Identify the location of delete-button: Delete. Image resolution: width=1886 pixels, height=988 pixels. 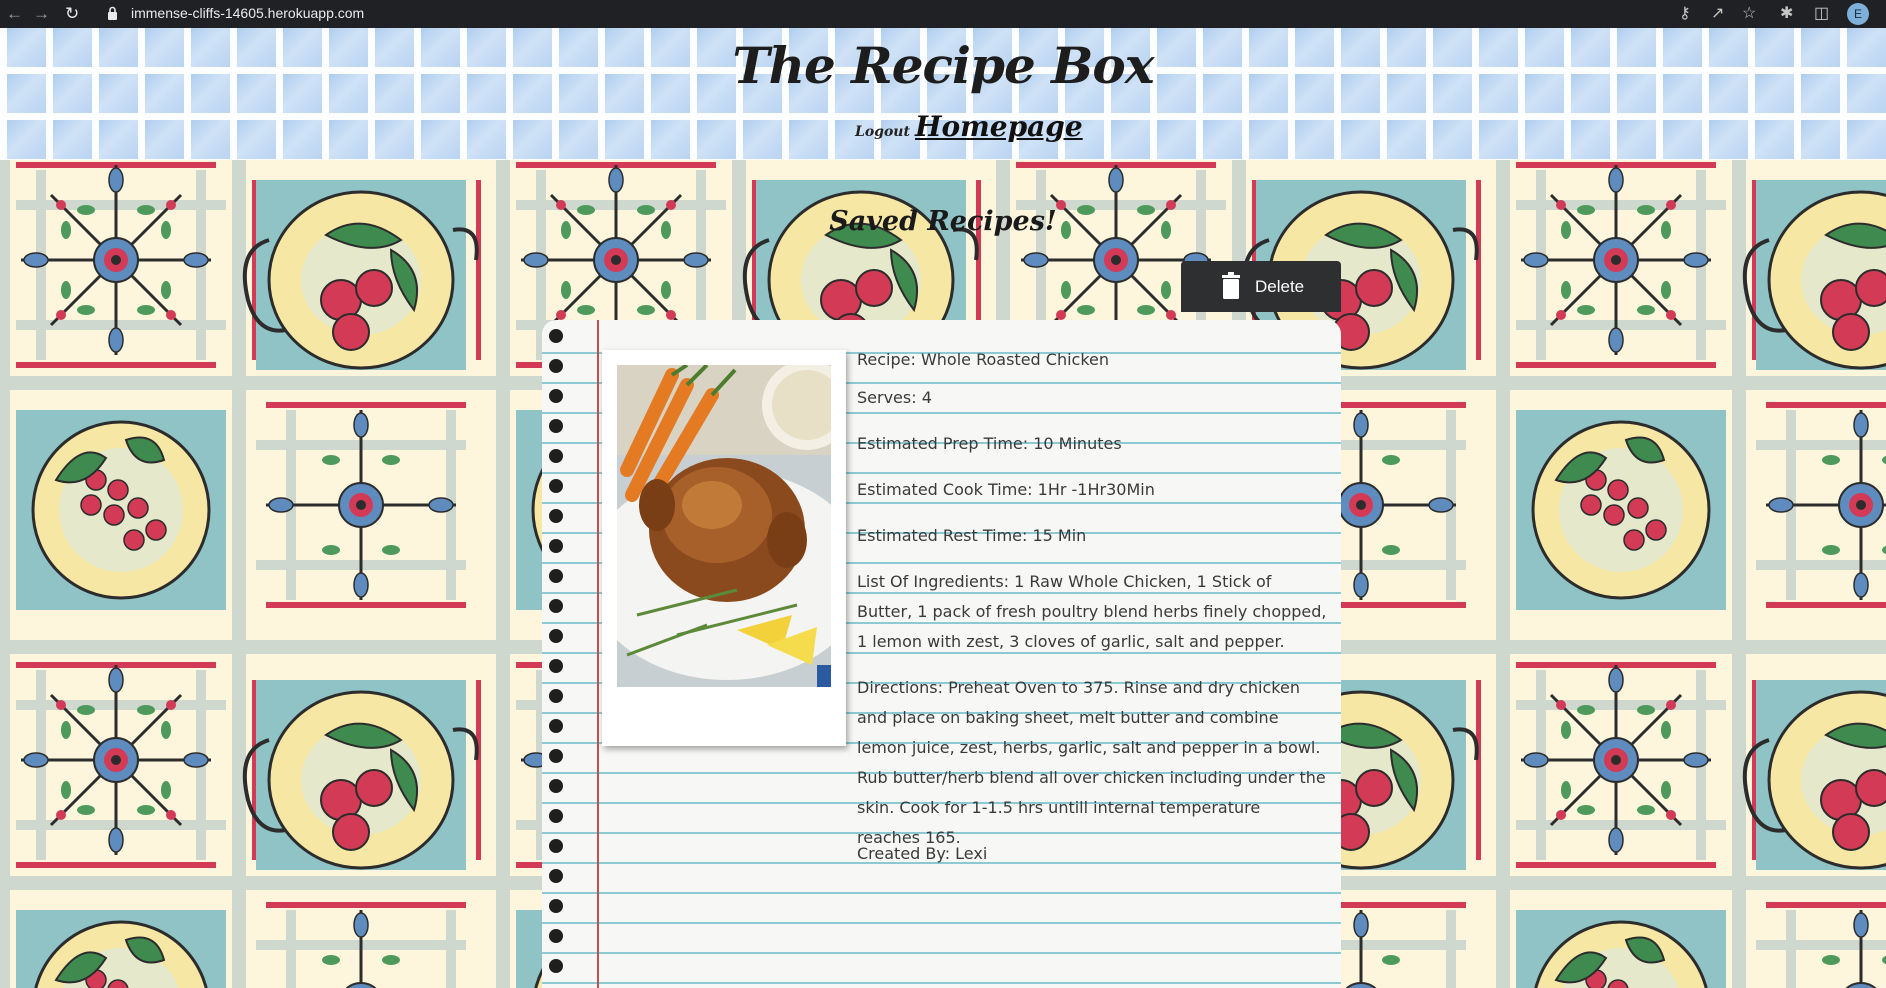
(1261, 286).